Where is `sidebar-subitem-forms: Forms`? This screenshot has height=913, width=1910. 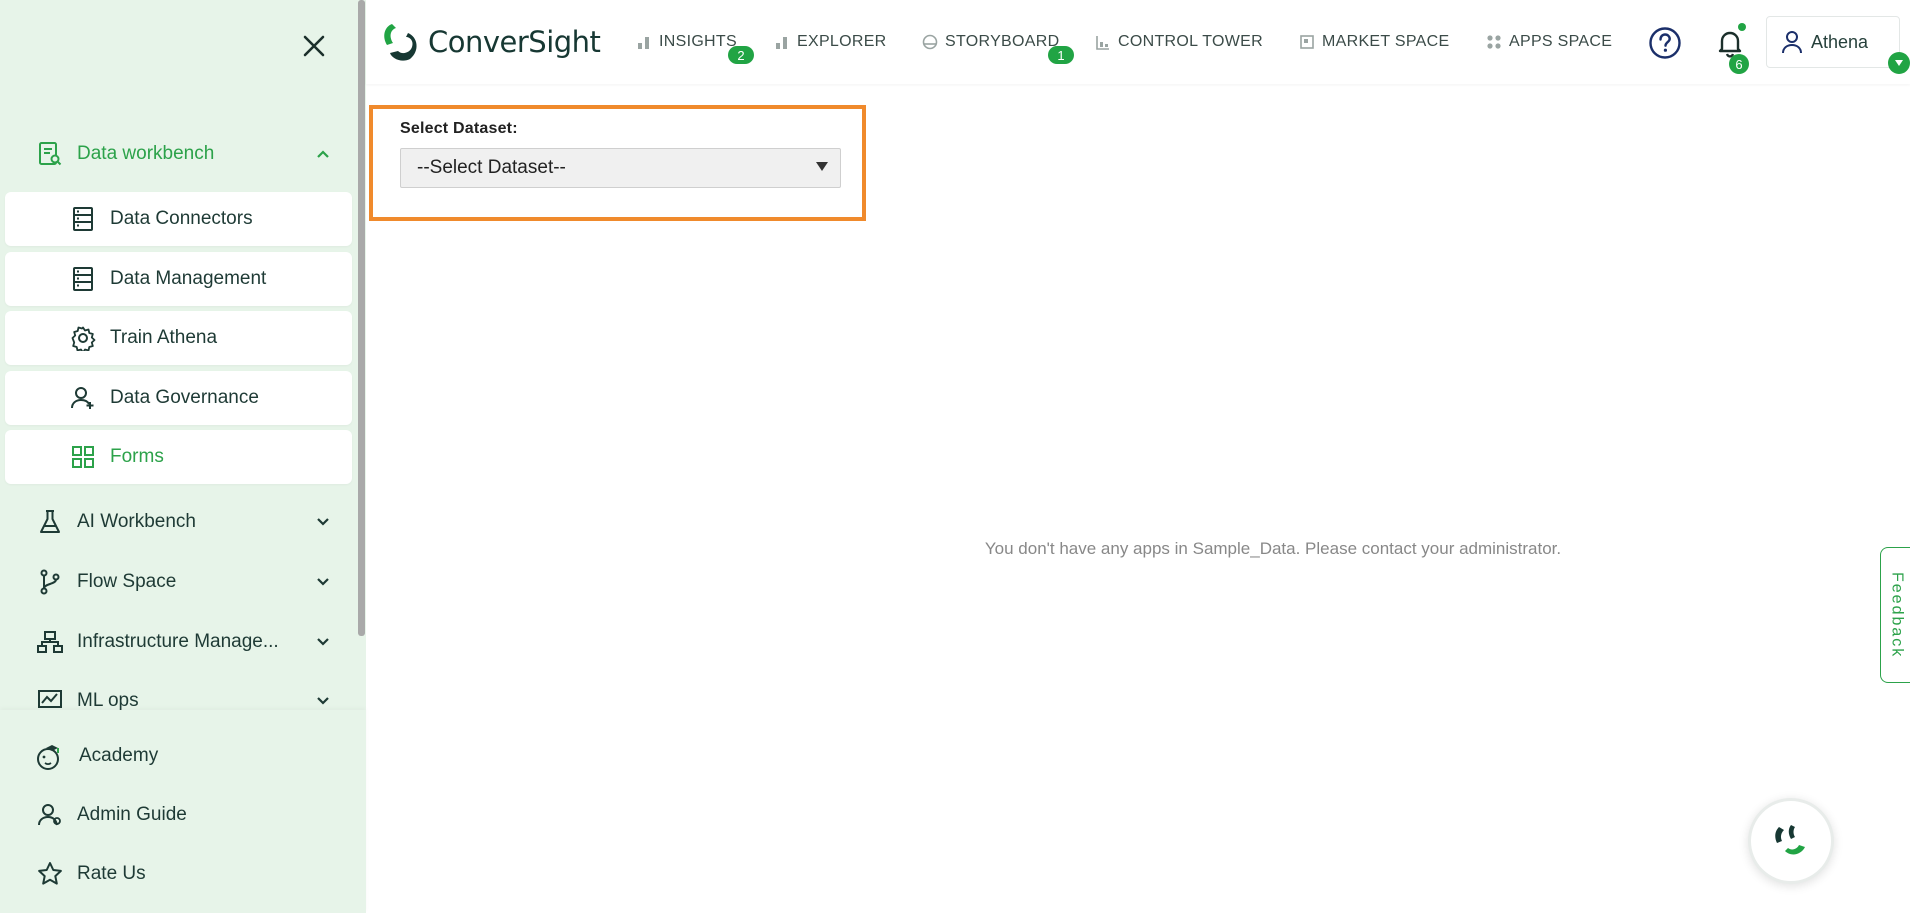 sidebar-subitem-forms: Forms is located at coordinates (178, 457).